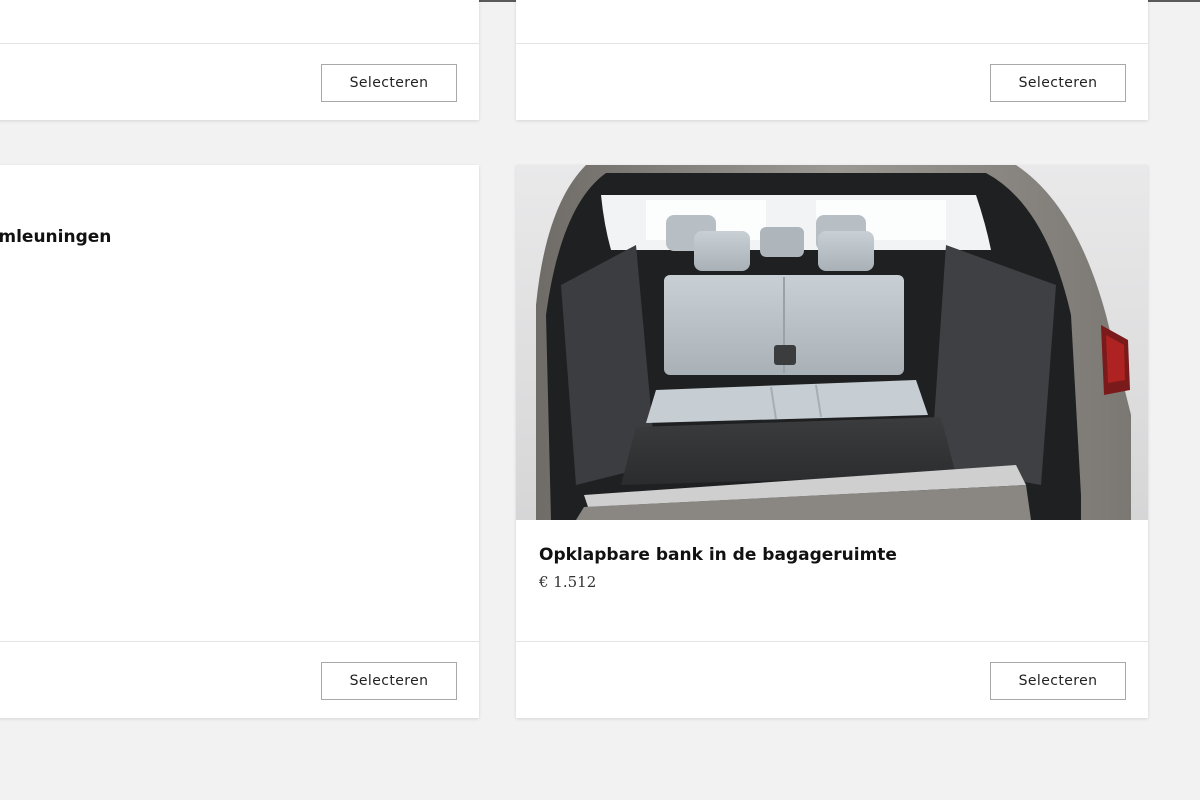  I want to click on card-title: rmleuningen, so click(56, 237).